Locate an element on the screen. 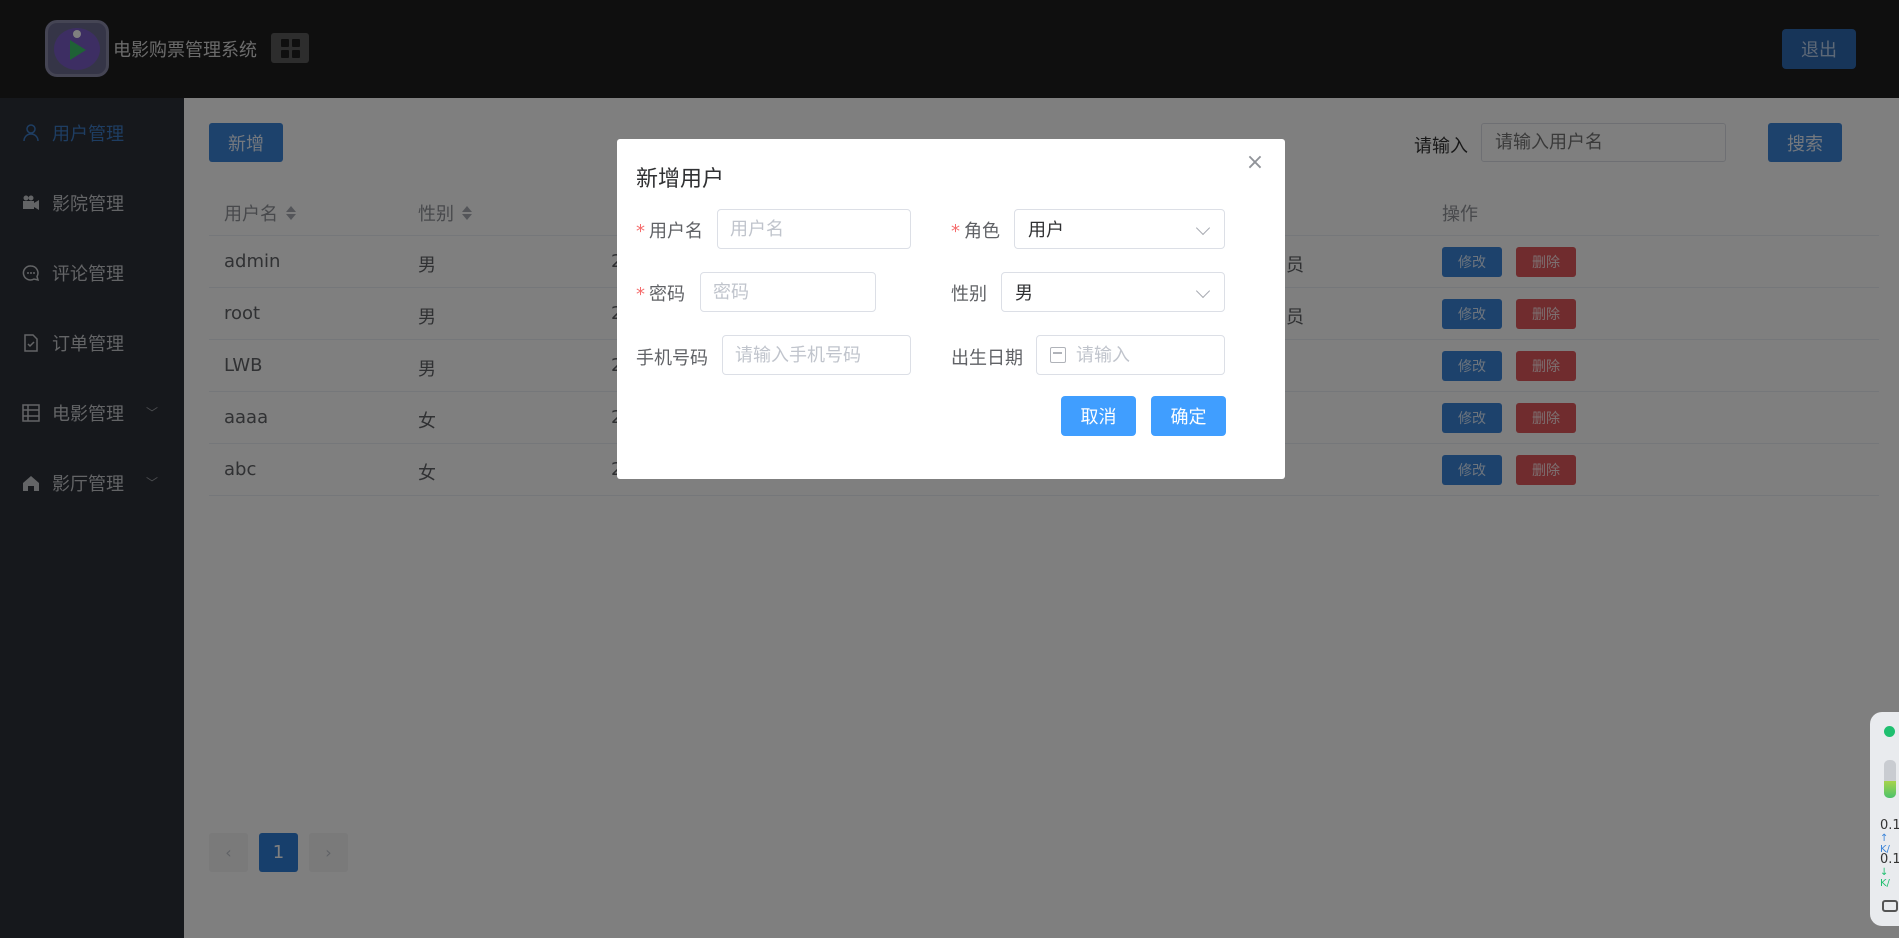 This screenshot has height=938, width=1899. username-field is located at coordinates (814, 229).